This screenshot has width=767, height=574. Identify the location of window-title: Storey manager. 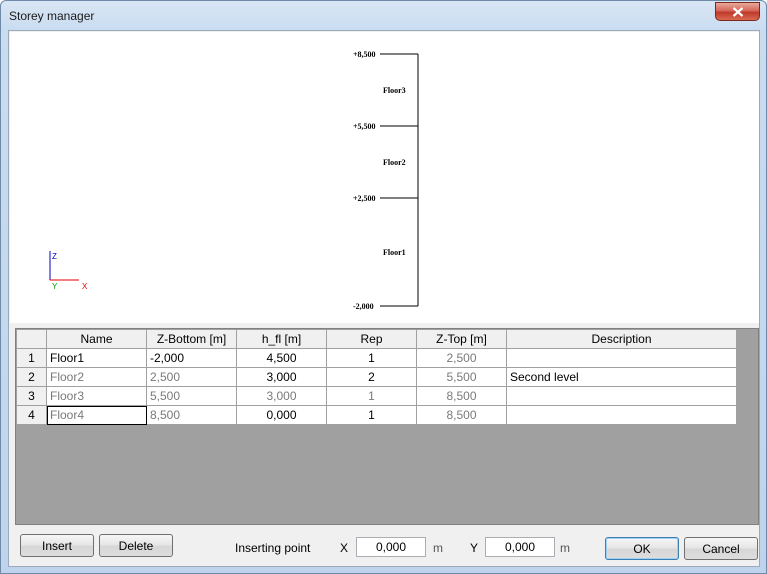
(52, 16).